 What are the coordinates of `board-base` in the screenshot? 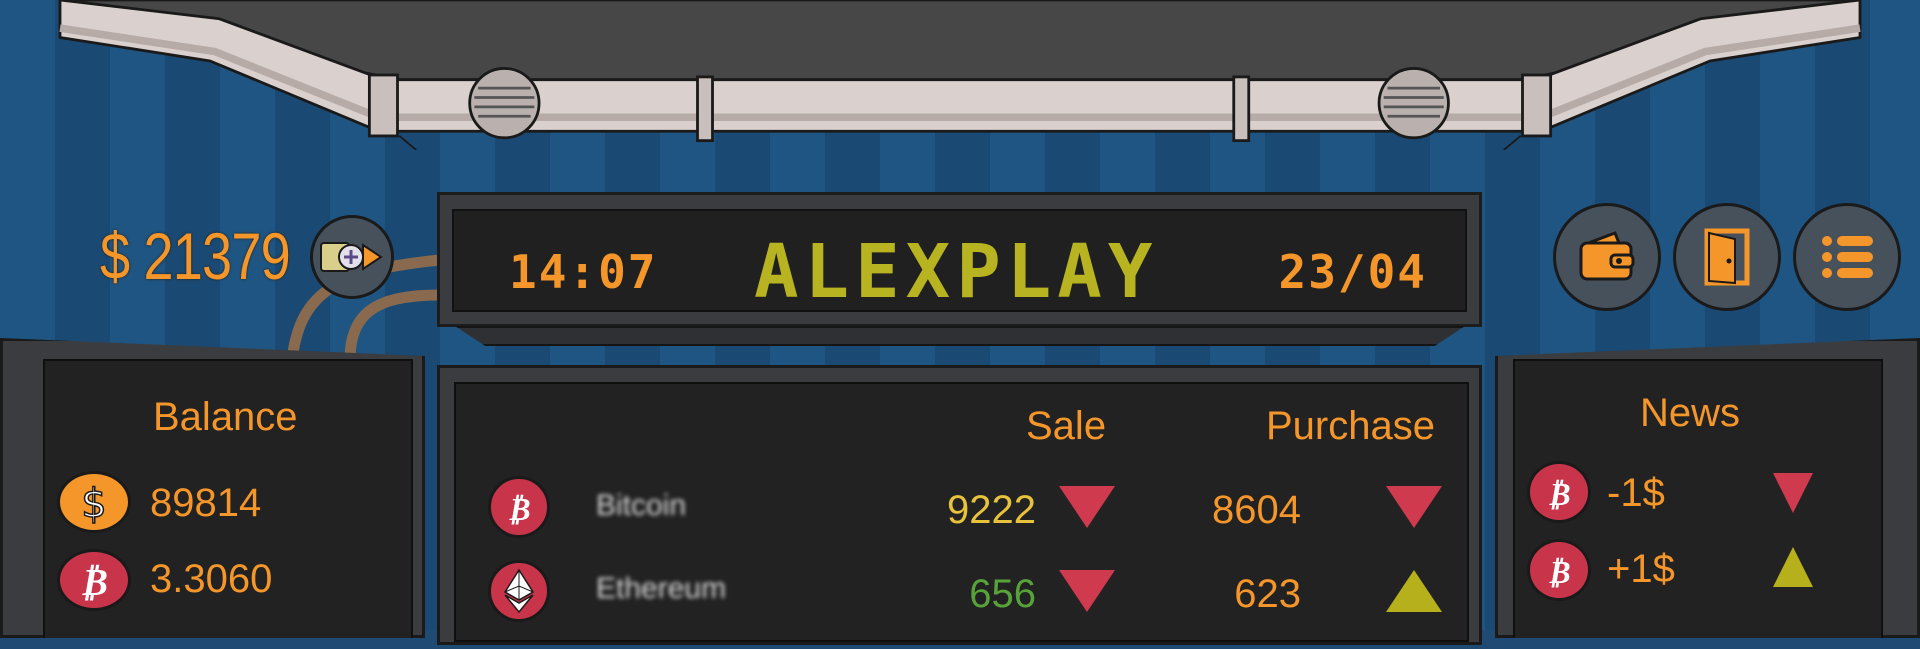 It's located at (960, 336).